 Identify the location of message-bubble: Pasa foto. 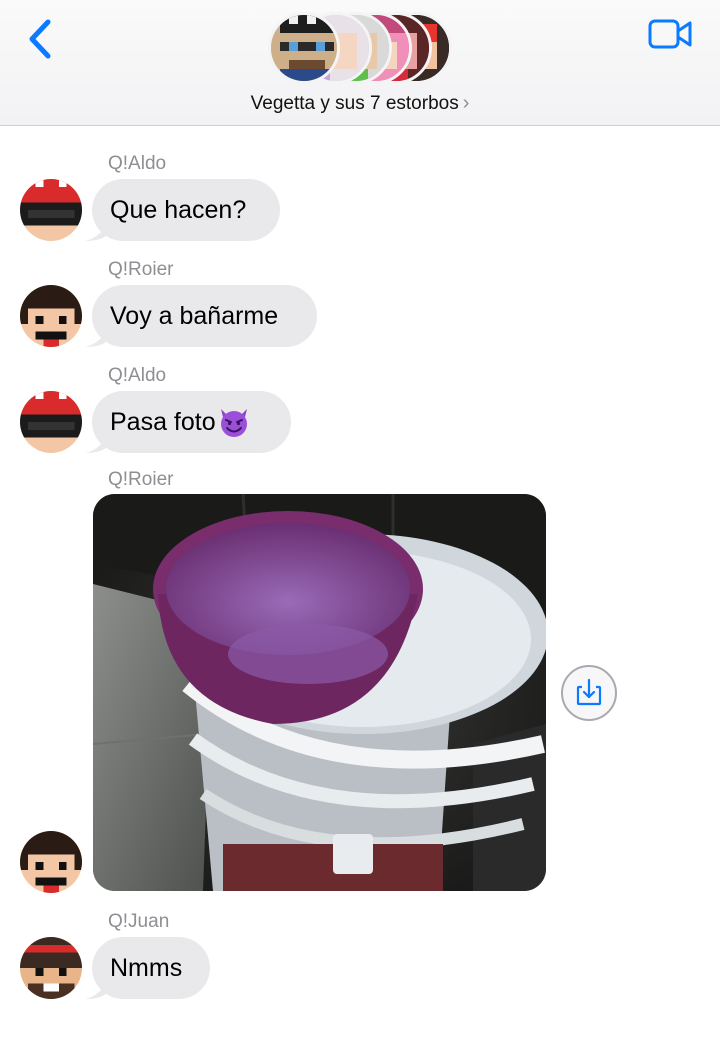
(188, 422).